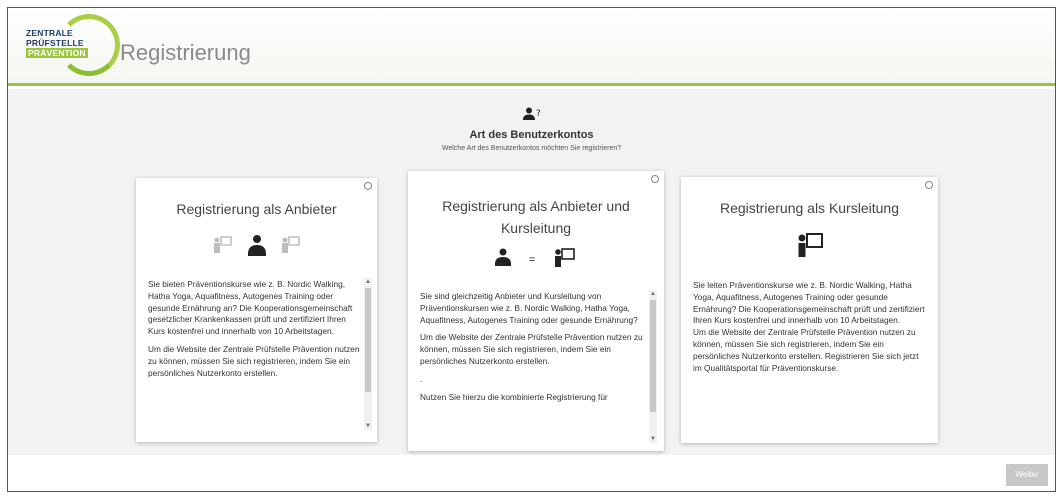 This screenshot has width=1063, height=499. I want to click on card-trainer-radio, so click(929, 185).